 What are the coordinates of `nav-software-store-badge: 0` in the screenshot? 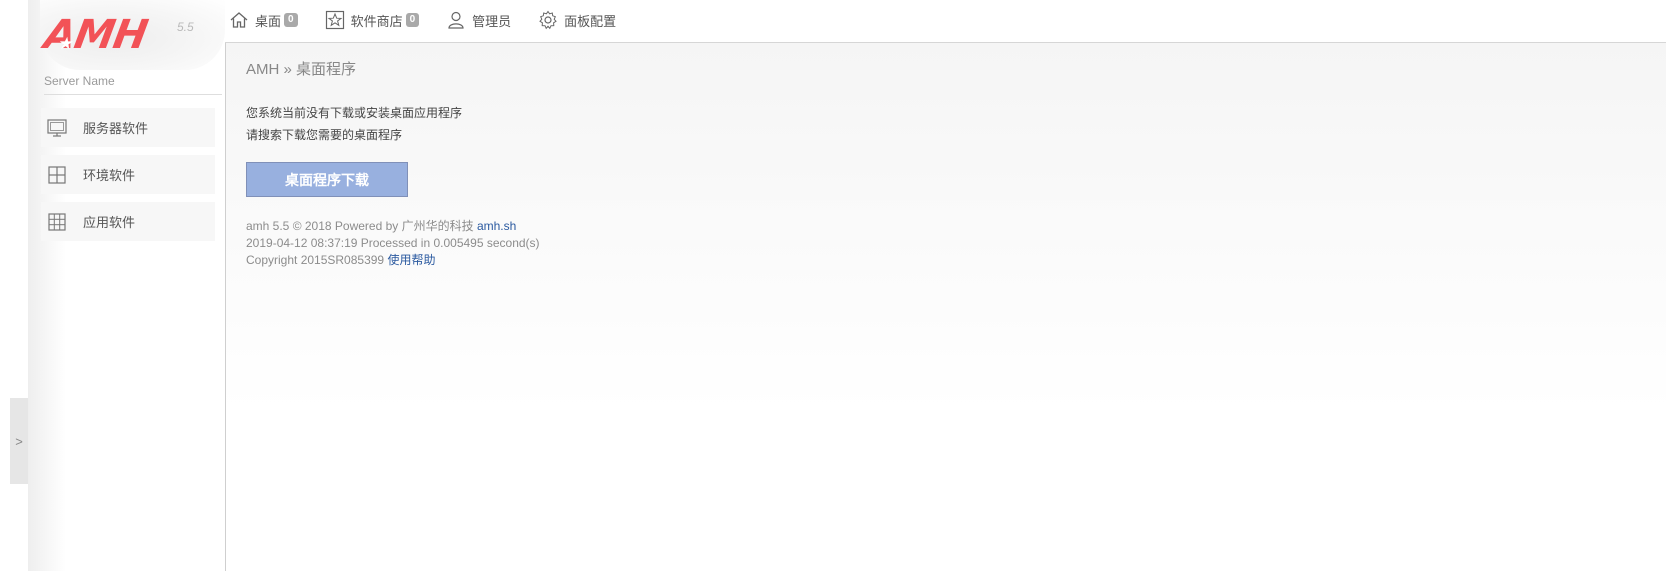 It's located at (412, 20).